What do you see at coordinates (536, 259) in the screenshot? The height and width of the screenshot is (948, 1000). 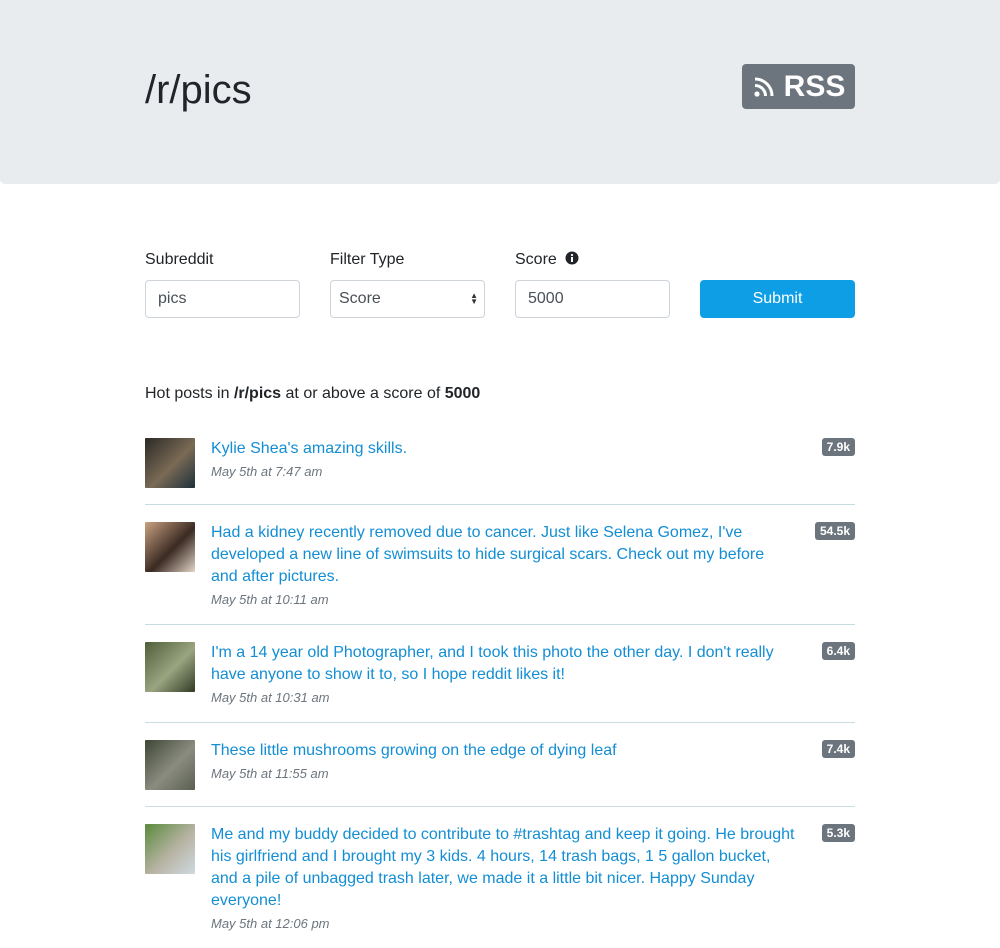 I see `score-label: Score` at bounding box center [536, 259].